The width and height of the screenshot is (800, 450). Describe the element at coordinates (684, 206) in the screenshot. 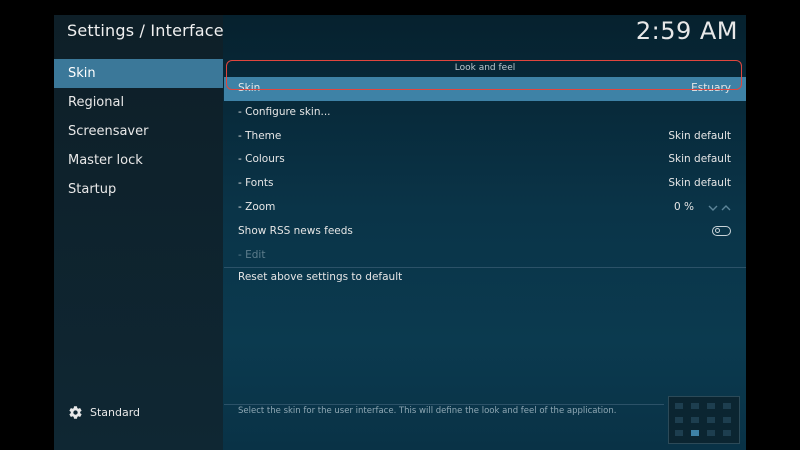

I see `setting-value: 0 %` at that location.